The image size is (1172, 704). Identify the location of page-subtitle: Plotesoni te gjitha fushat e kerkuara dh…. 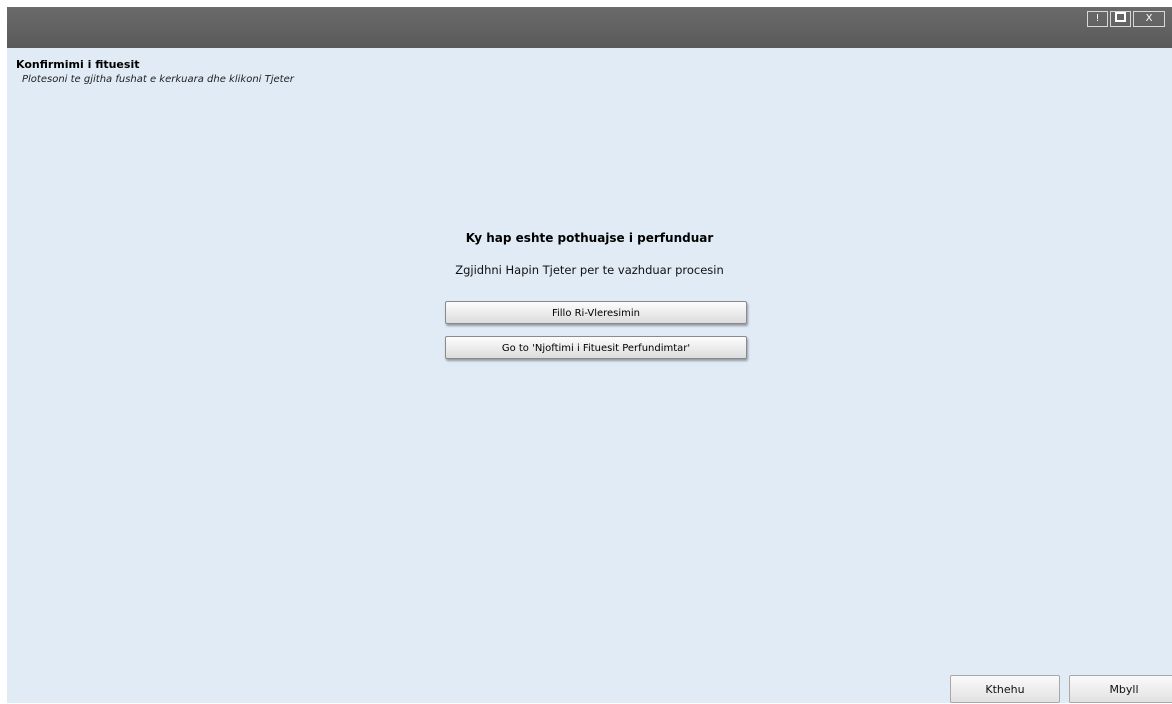
(158, 79).